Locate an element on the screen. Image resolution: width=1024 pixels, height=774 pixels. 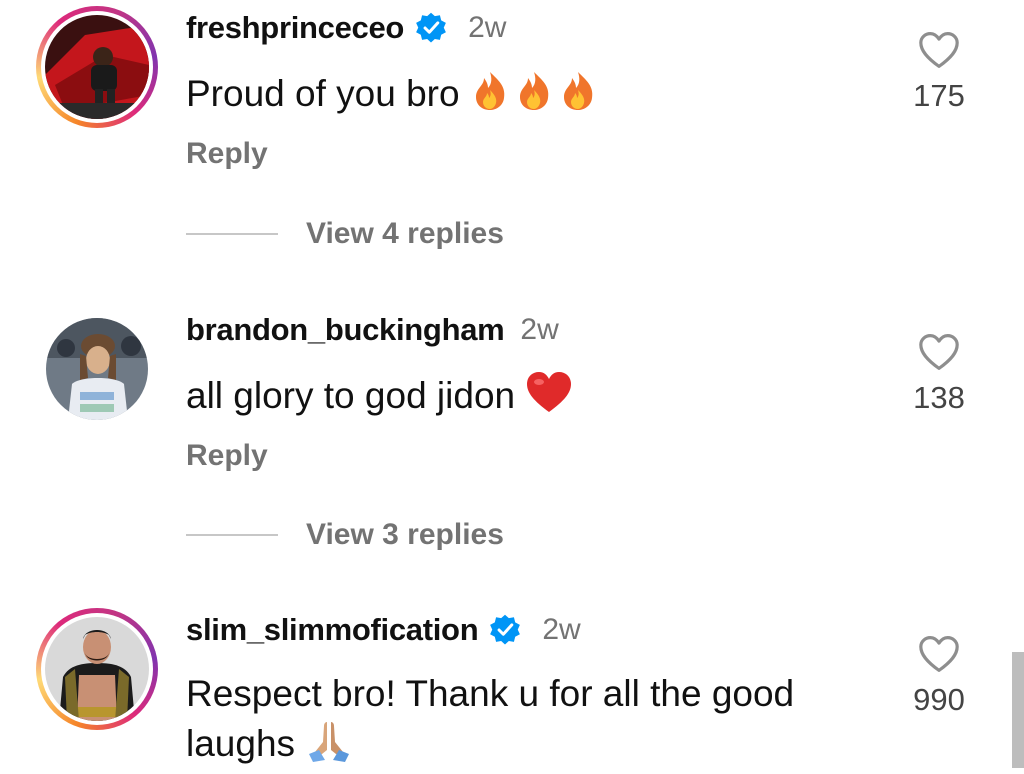
comment-text-line: laughs is located at coordinates (531, 746).